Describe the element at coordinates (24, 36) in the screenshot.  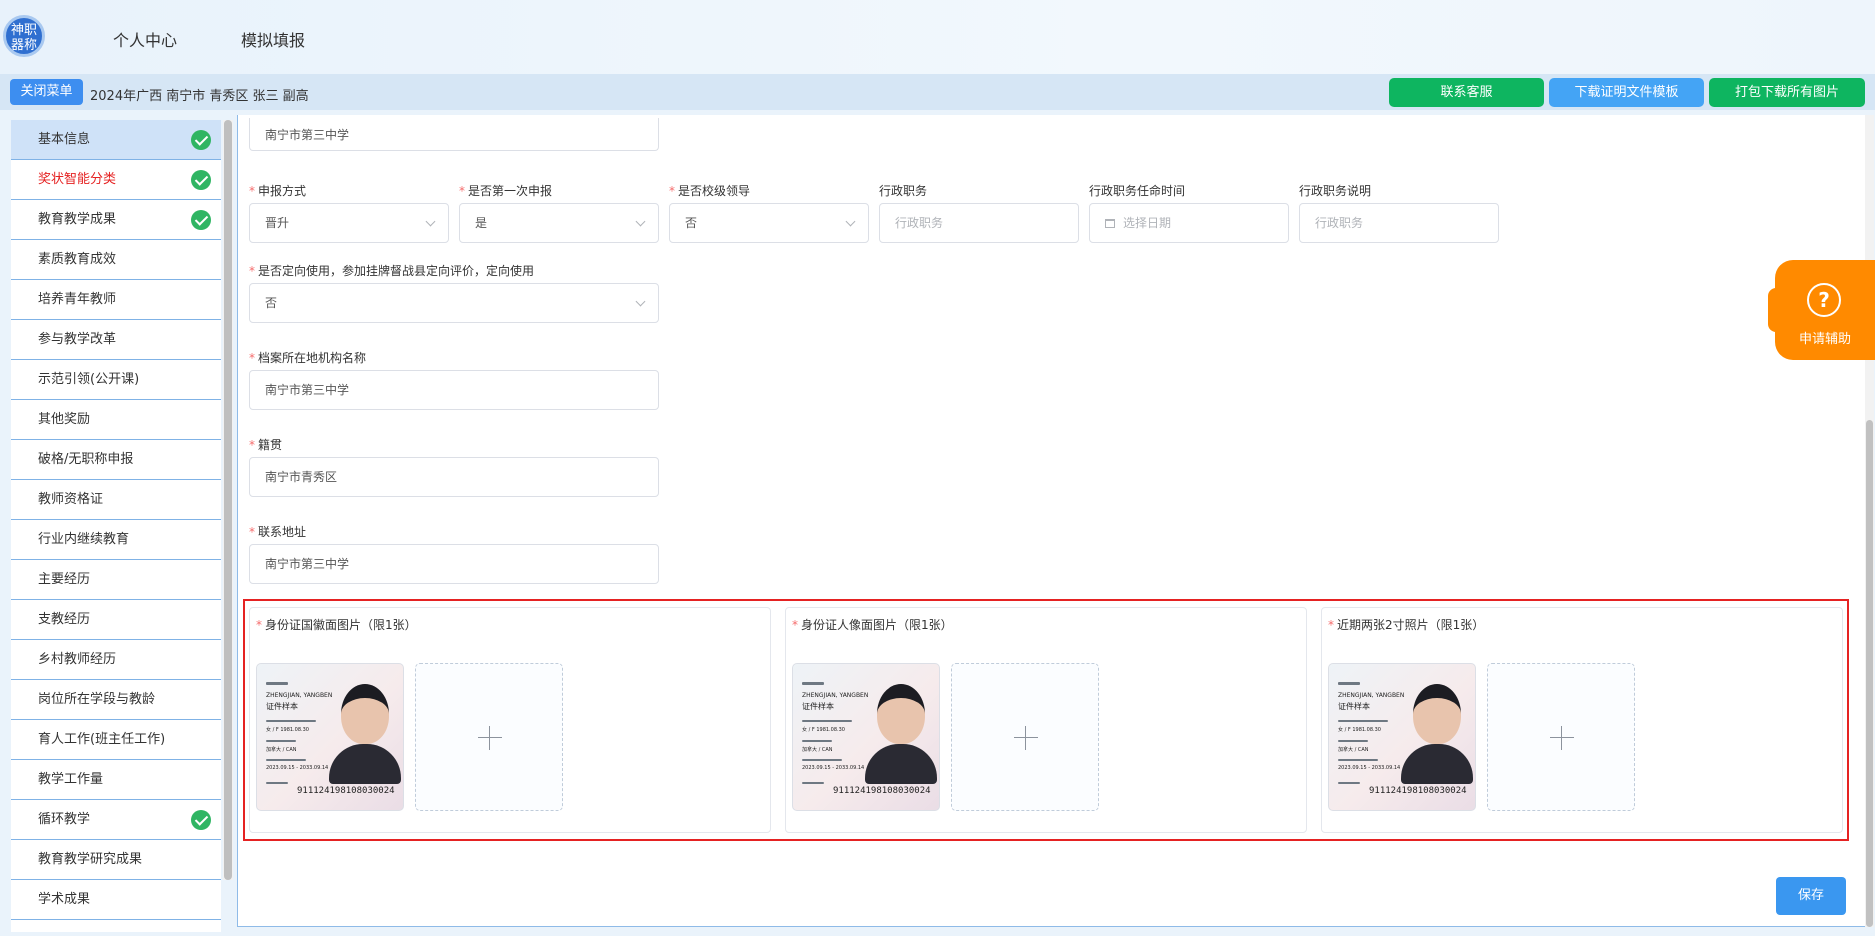
I see `app-logo: 神职 器称` at that location.